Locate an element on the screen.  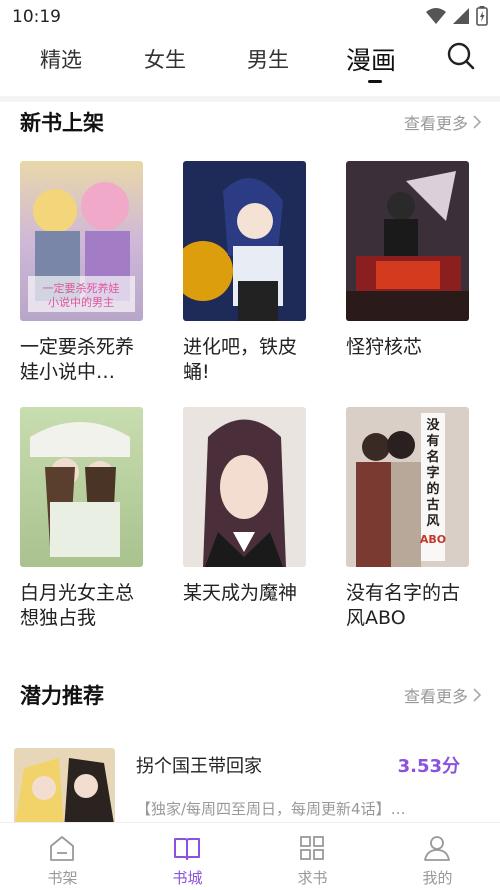
grid-icon is located at coordinates (312, 848).